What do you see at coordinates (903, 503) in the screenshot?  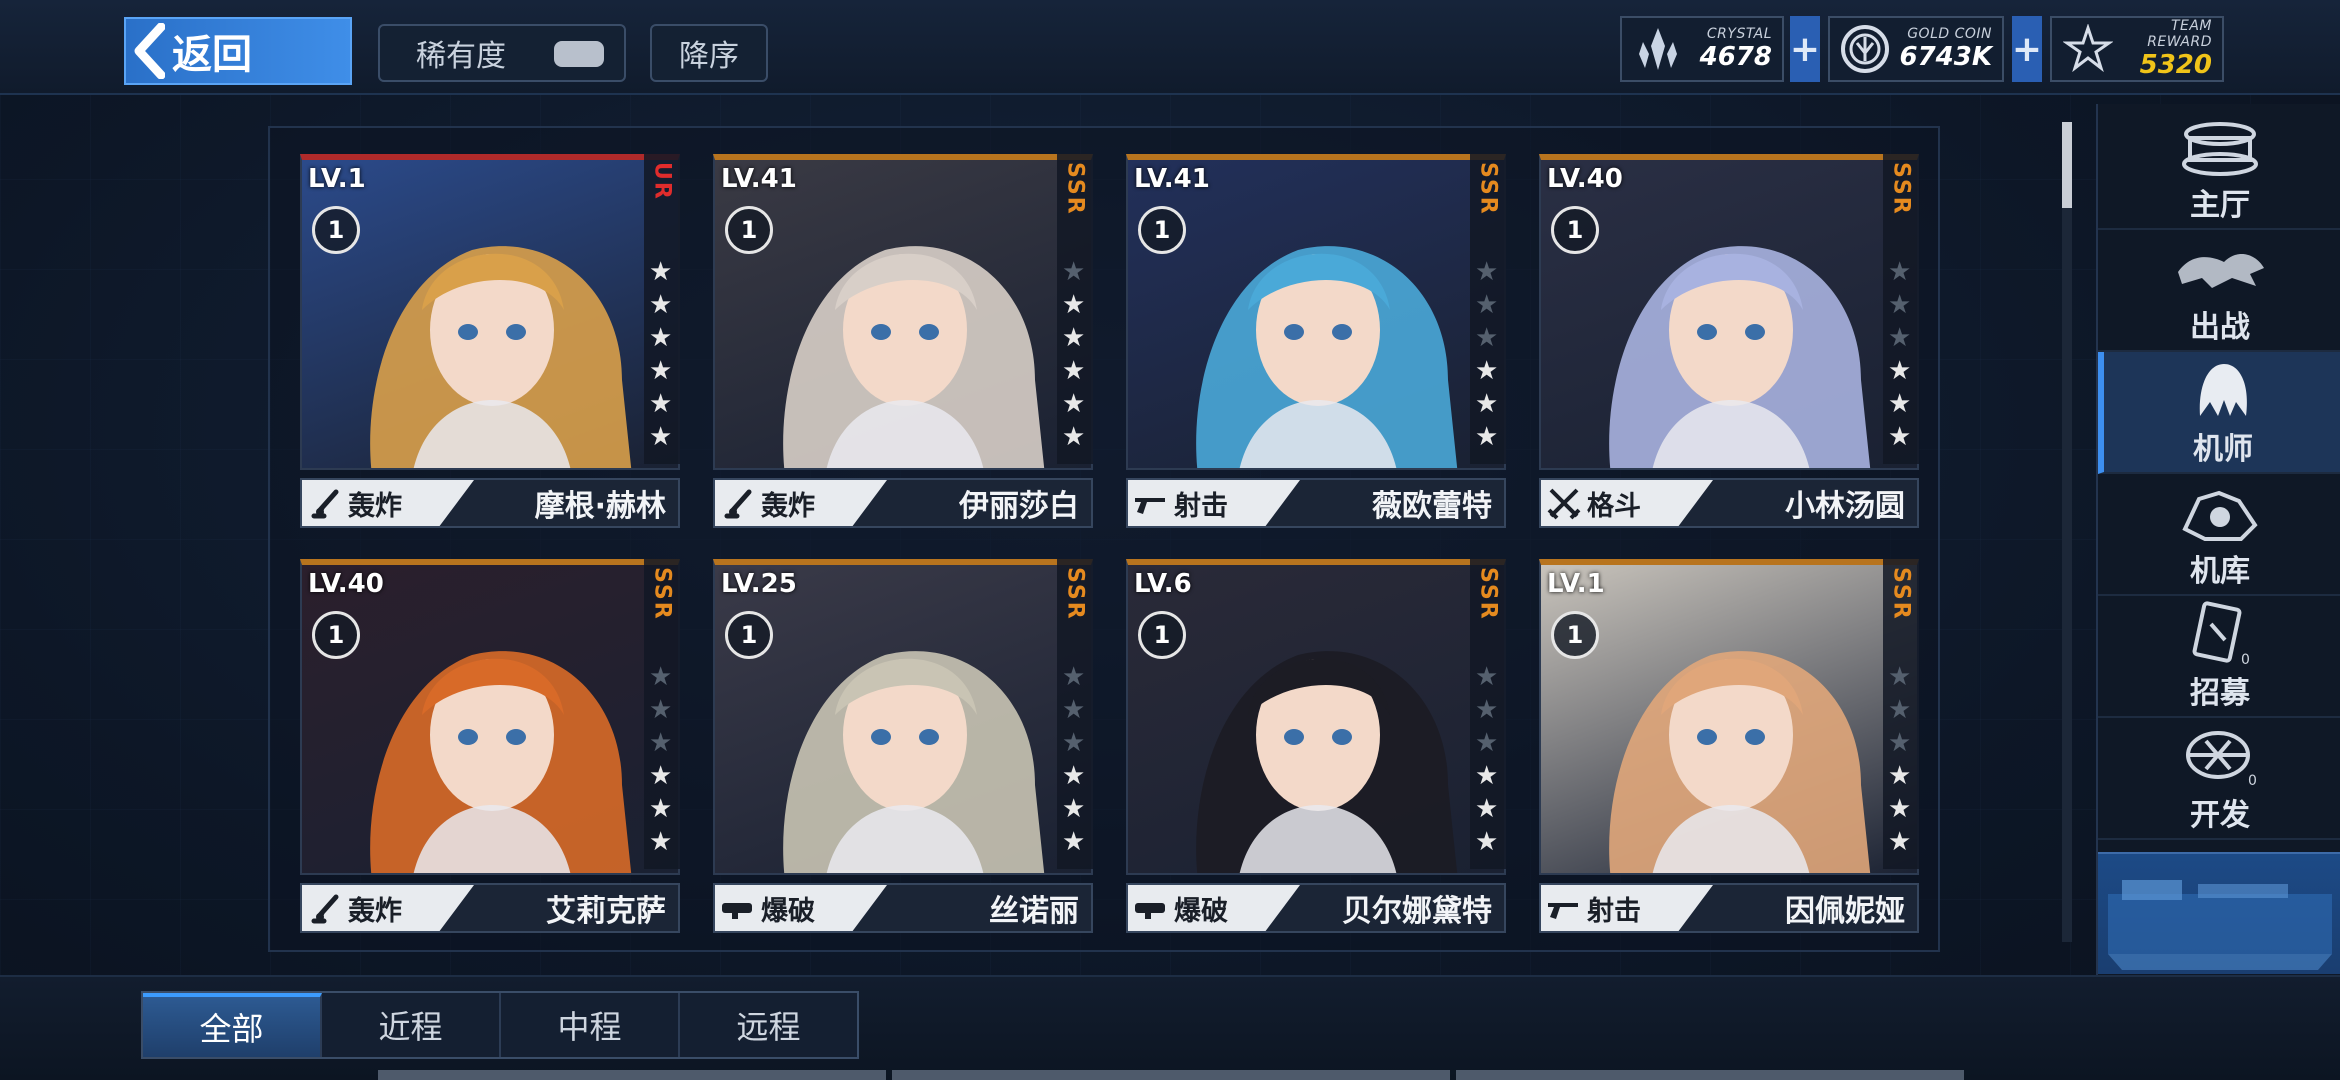 I see `pilot-info-bar: 轰炸 伊丽莎白` at bounding box center [903, 503].